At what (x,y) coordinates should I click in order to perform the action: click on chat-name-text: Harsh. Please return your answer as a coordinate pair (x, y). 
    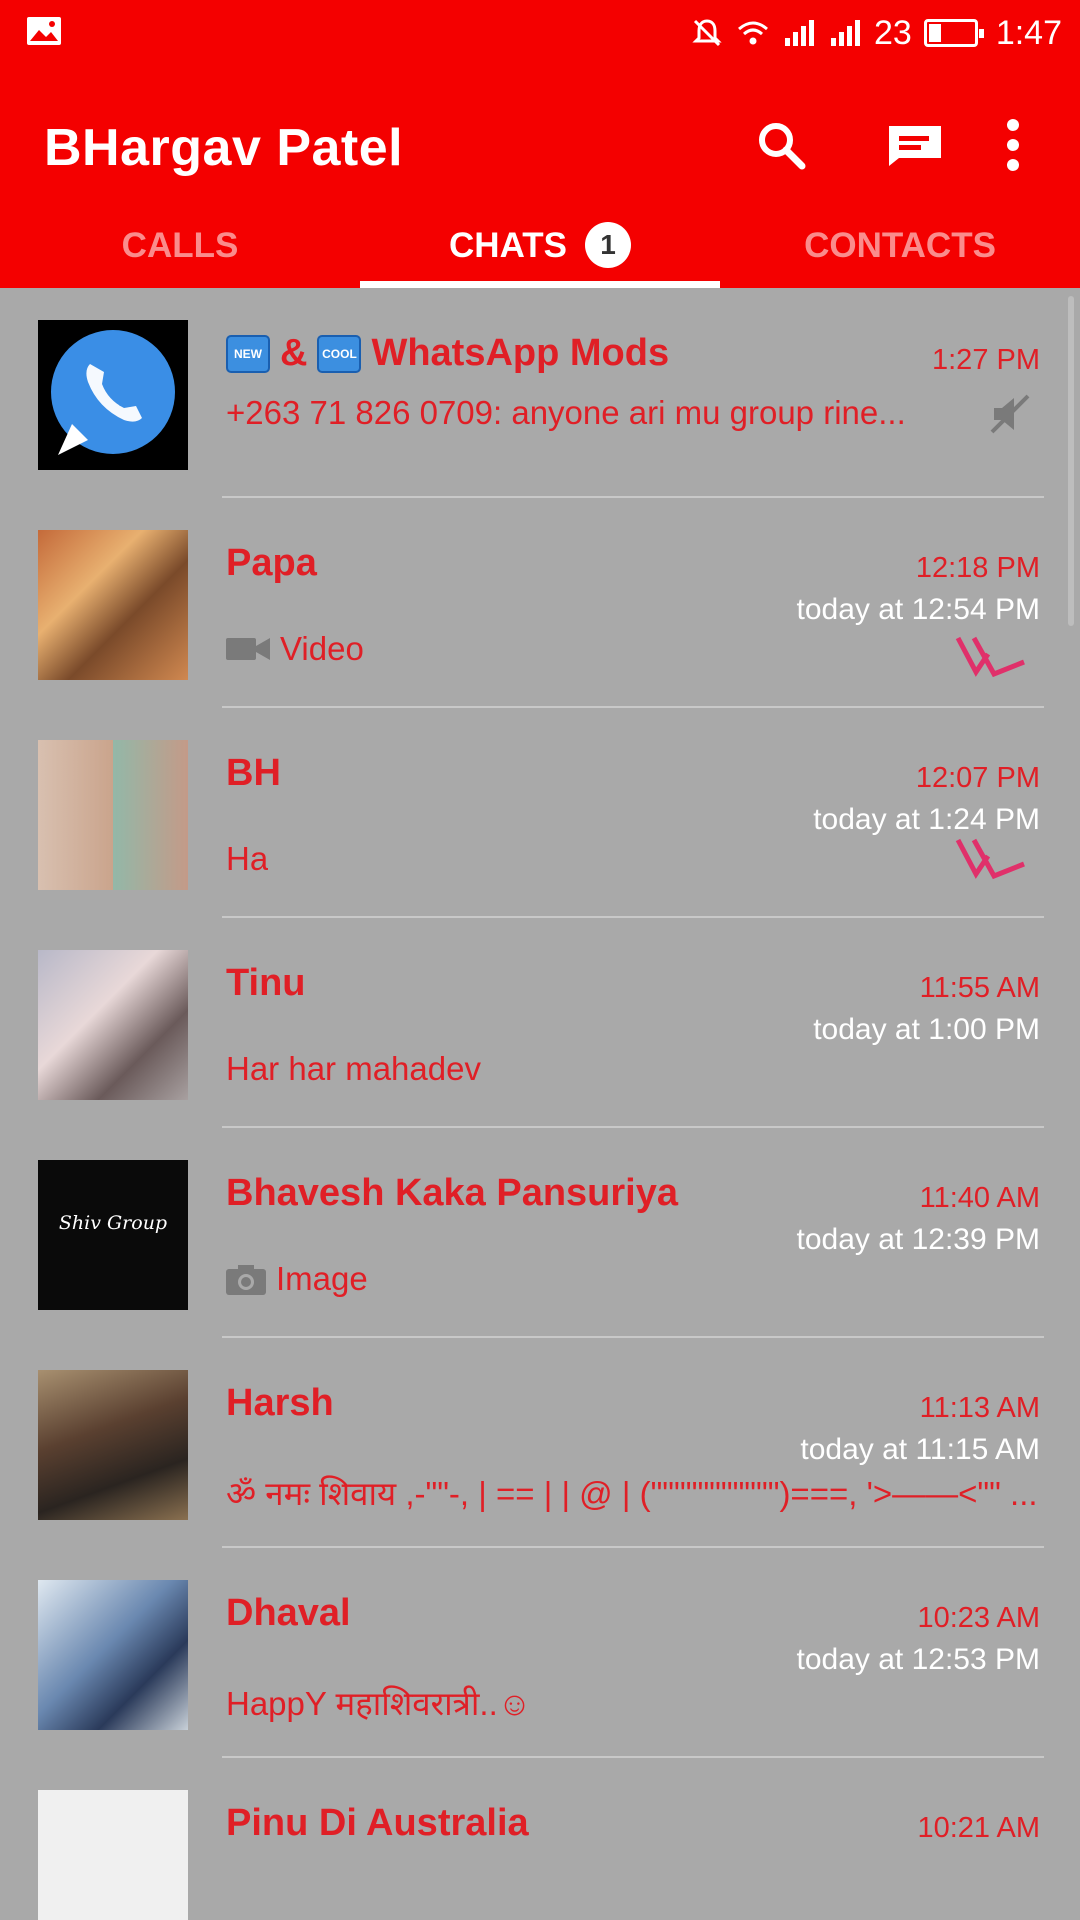
    Looking at the image, I should click on (280, 1403).